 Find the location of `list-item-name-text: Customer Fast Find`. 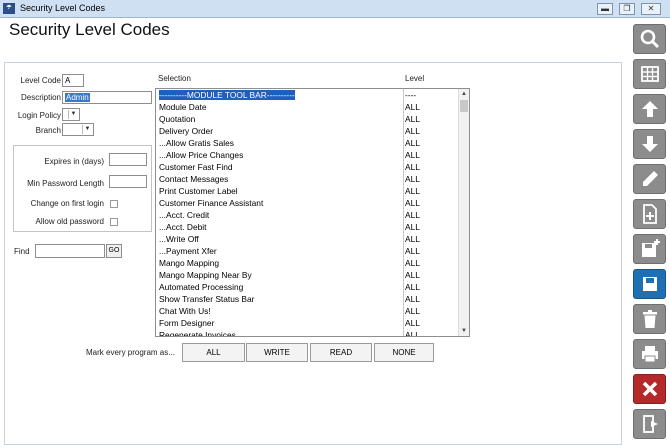

list-item-name-text: Customer Fast Find is located at coordinates (196, 167).